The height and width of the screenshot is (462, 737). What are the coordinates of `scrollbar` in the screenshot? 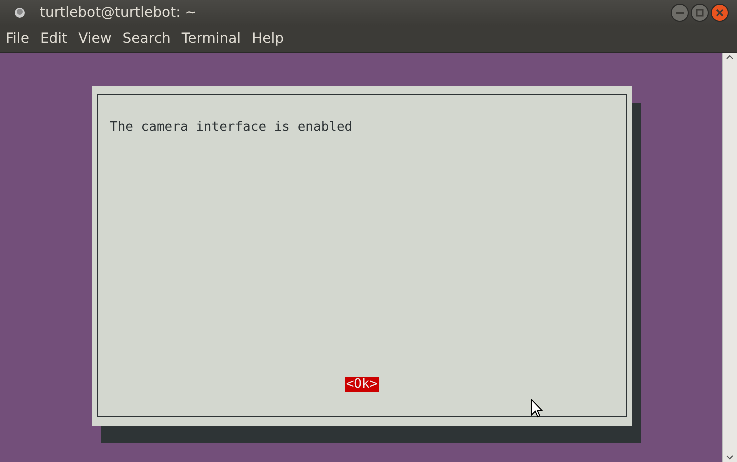 It's located at (729, 257).